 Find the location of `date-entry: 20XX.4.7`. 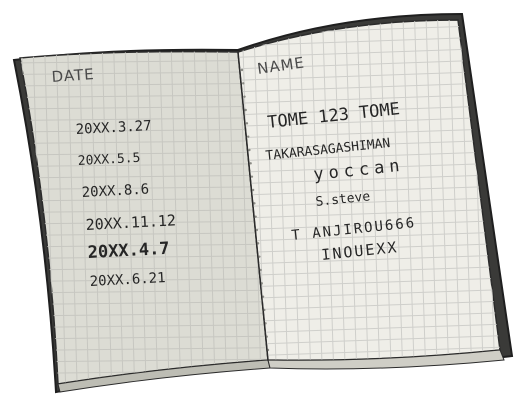

date-entry: 20XX.4.7 is located at coordinates (128, 251).